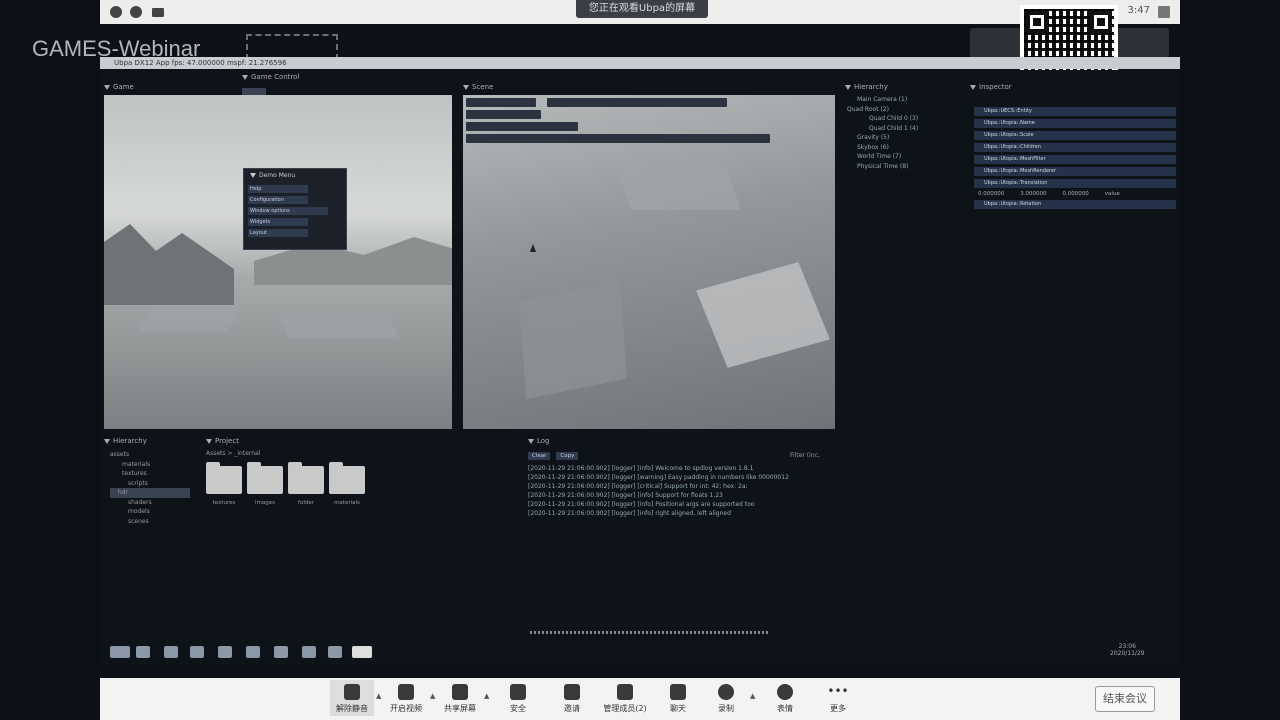 Image resolution: width=1280 pixels, height=720 pixels. What do you see at coordinates (881, 167) in the screenshot?
I see `hierarchy-item: Physical Time (8)` at bounding box center [881, 167].